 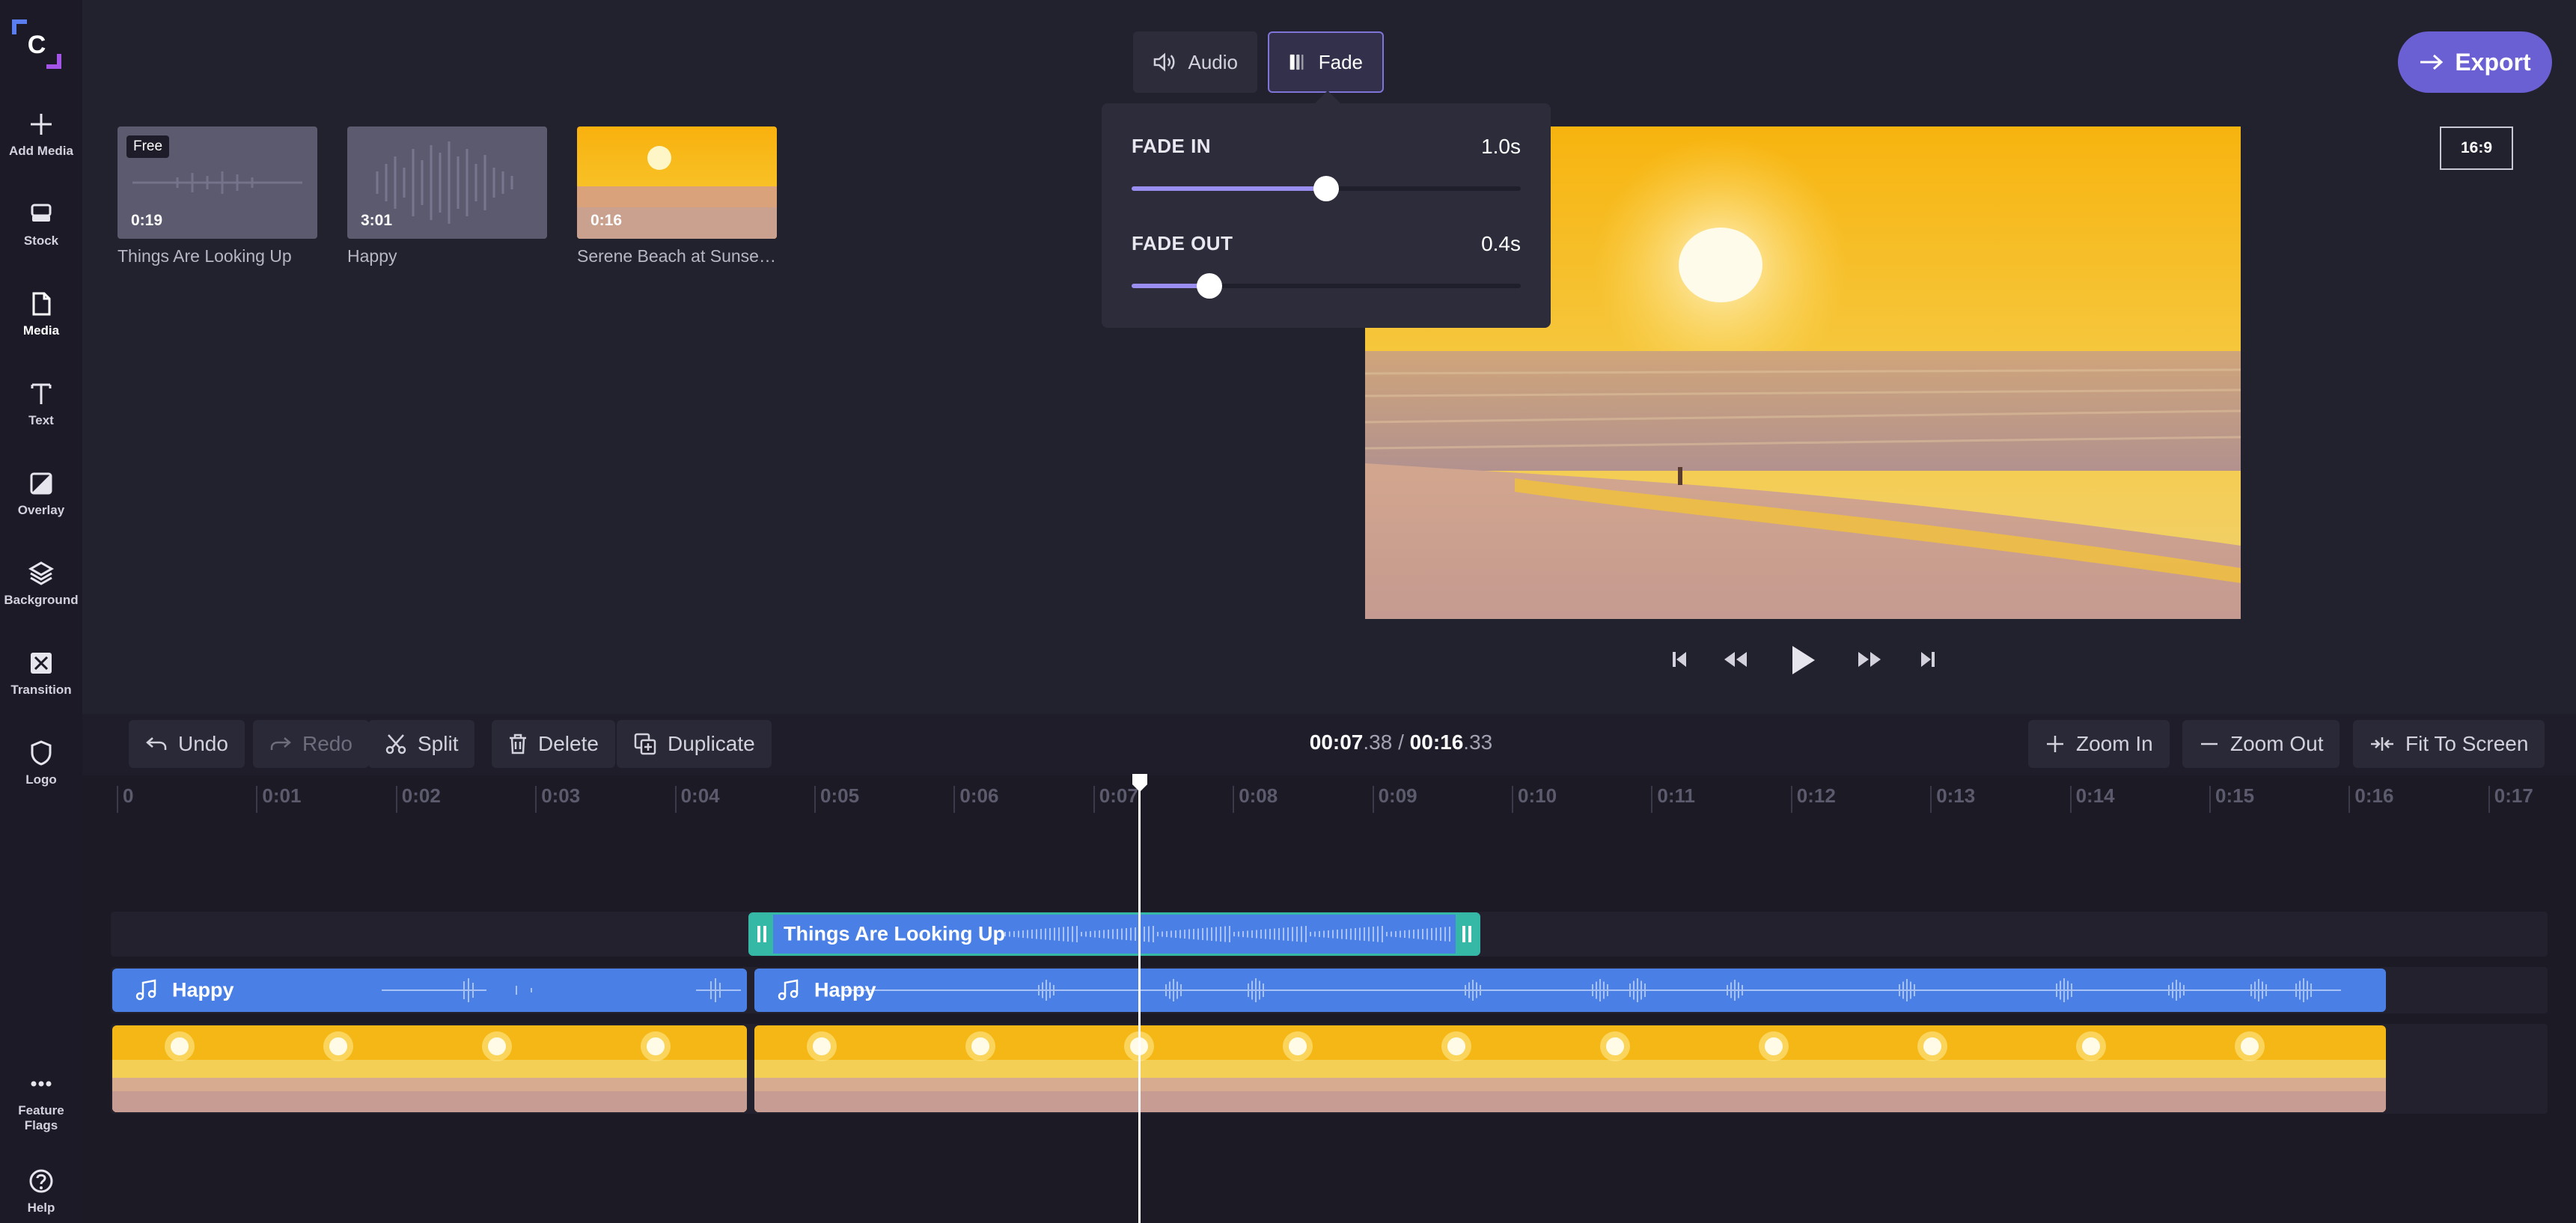 I want to click on sidebar-item-transition: Transition, so click(x=41, y=673).